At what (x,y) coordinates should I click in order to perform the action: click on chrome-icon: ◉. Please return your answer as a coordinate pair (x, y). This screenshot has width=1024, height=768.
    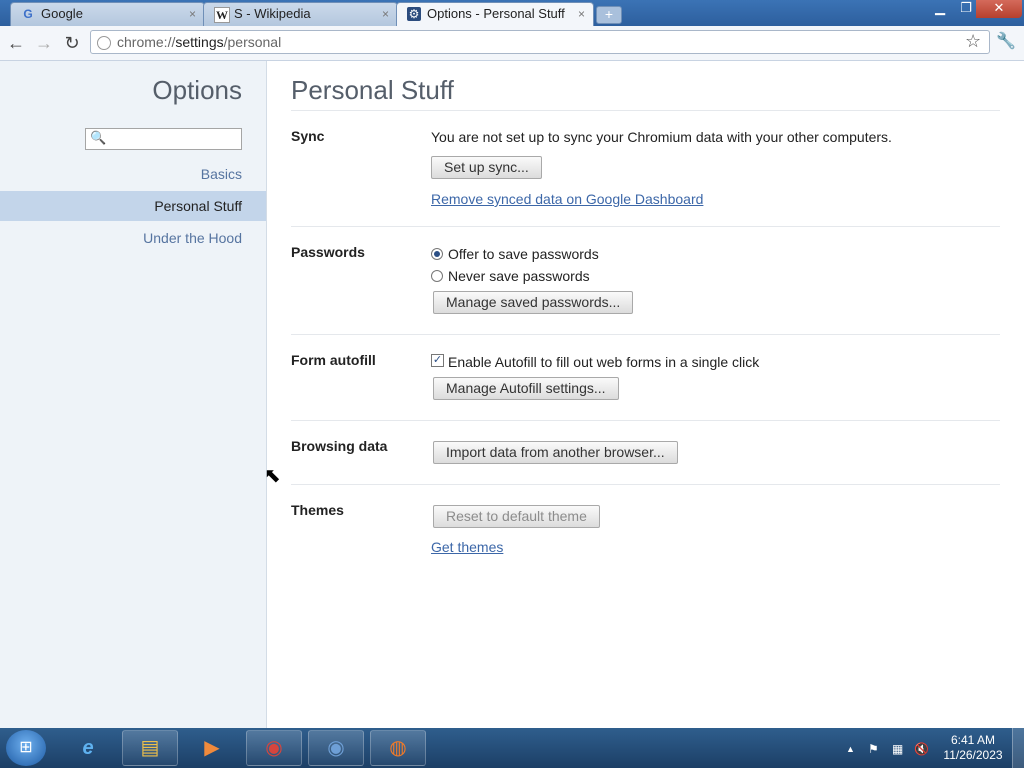
    Looking at the image, I should click on (274, 748).